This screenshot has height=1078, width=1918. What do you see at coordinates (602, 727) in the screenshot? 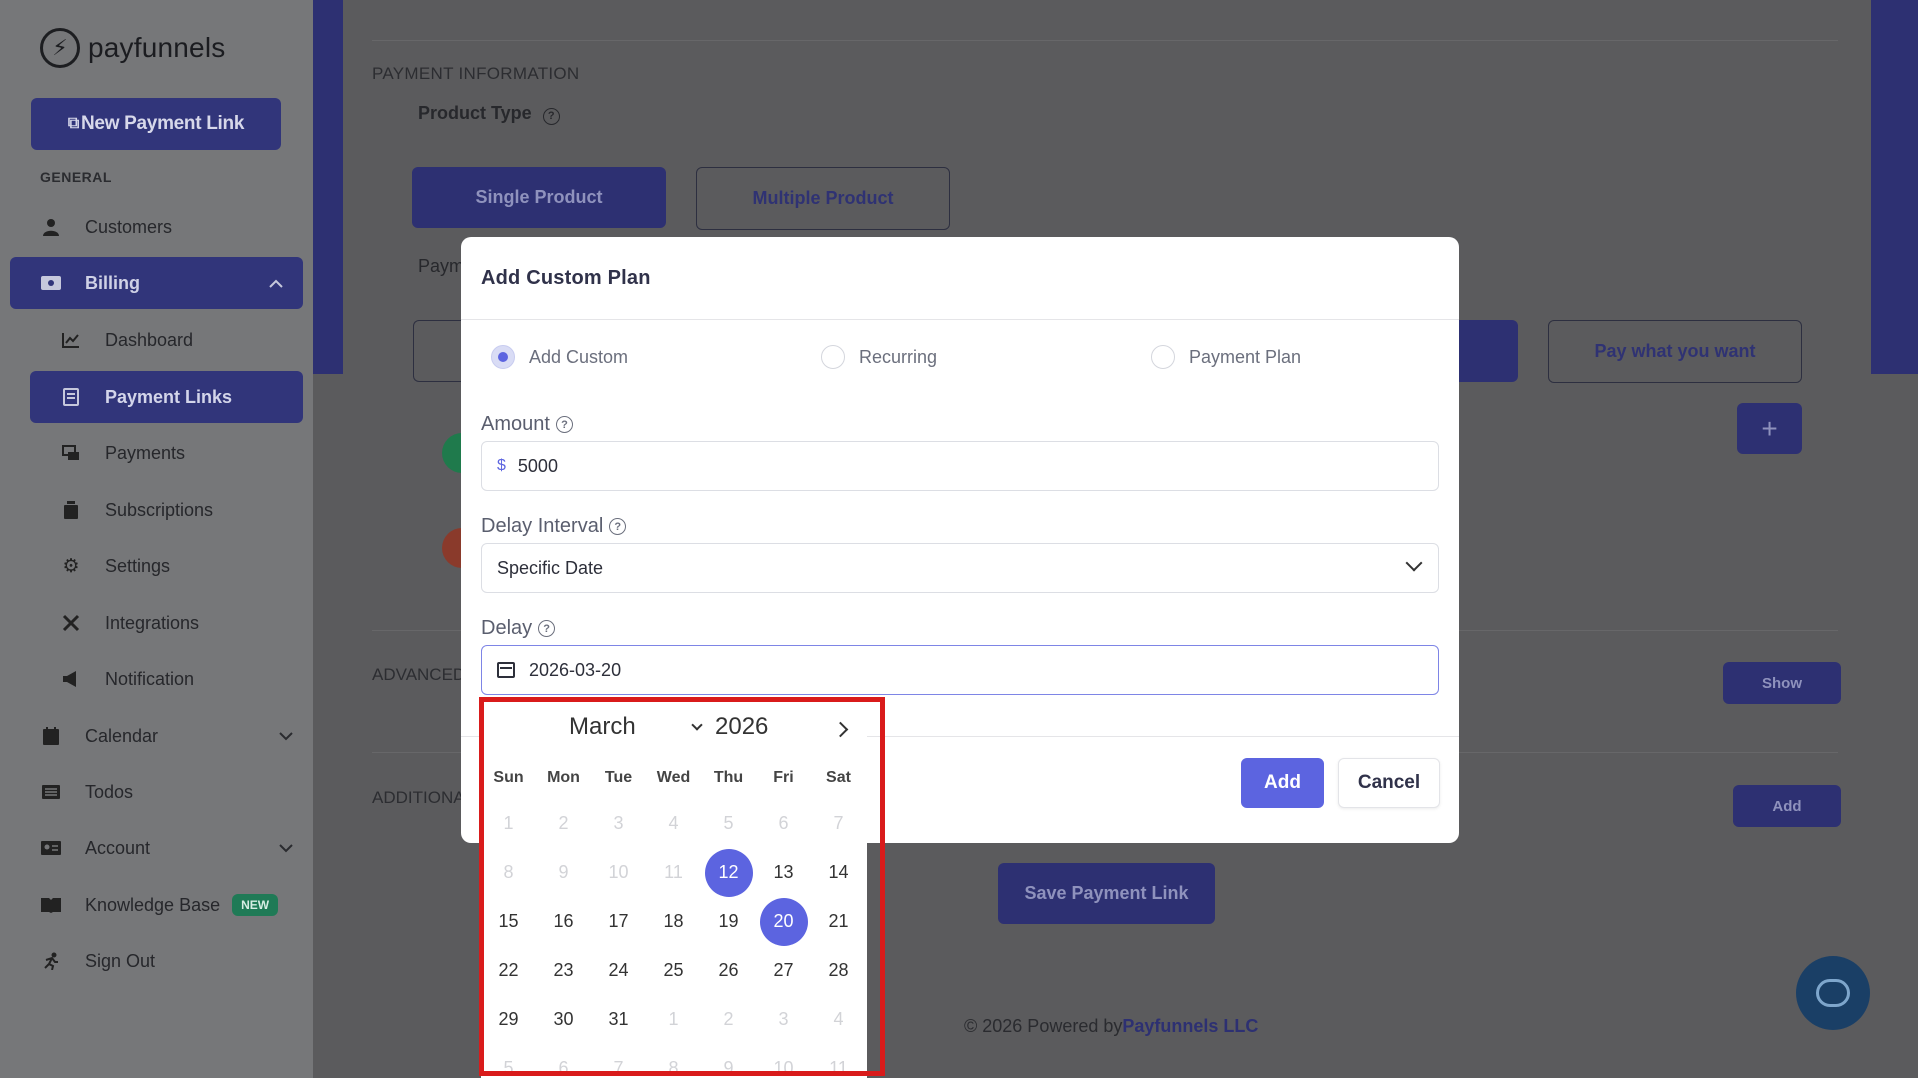
I see `month-select: March` at bounding box center [602, 727].